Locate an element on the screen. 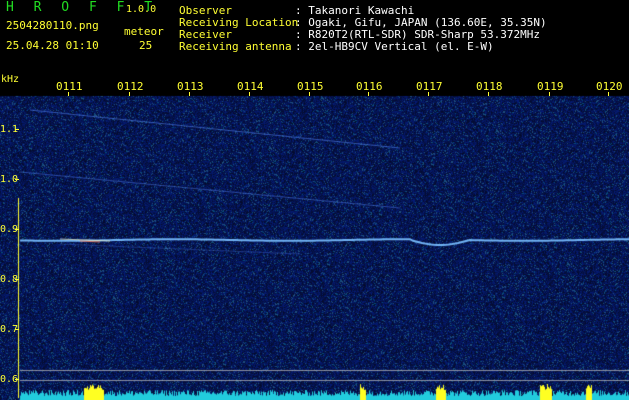 The width and height of the screenshot is (629, 400). antenna-value: : 2el-HB9CV Vertical (el. E-W) is located at coordinates (394, 46).